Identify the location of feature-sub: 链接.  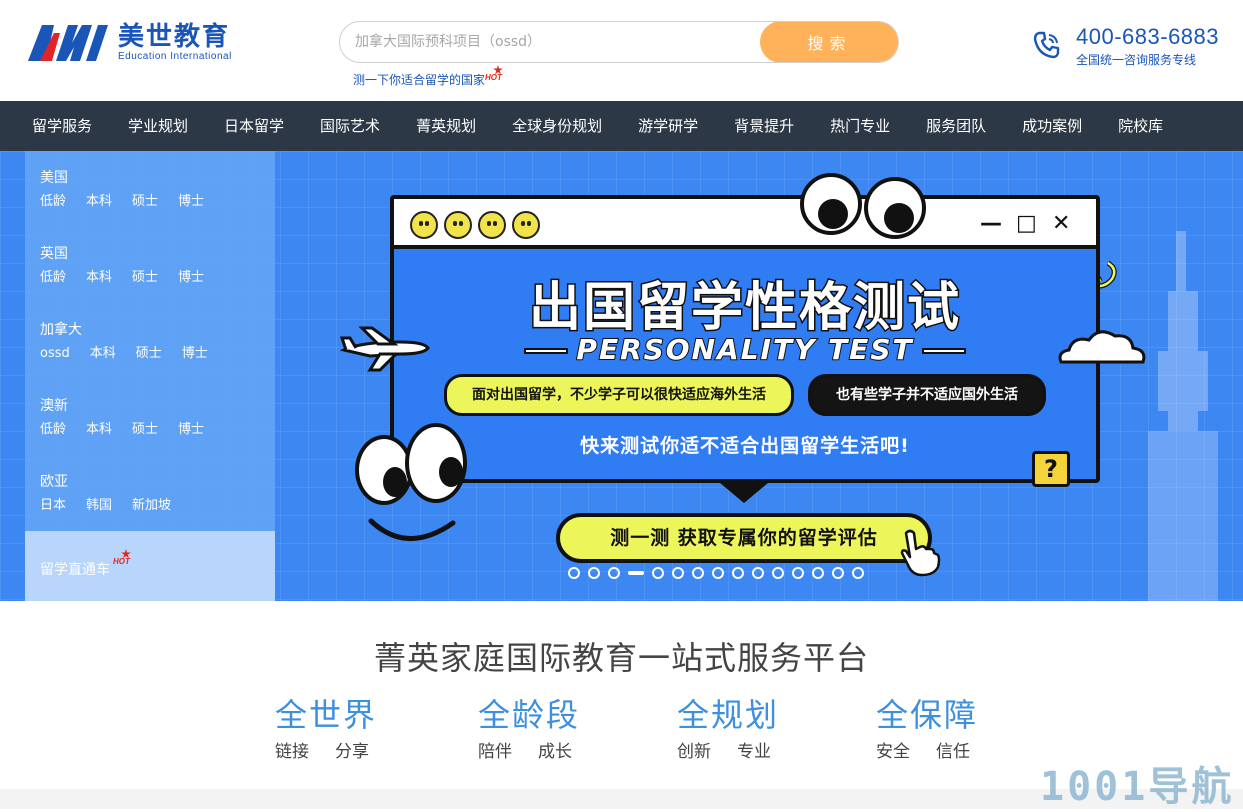
(292, 752).